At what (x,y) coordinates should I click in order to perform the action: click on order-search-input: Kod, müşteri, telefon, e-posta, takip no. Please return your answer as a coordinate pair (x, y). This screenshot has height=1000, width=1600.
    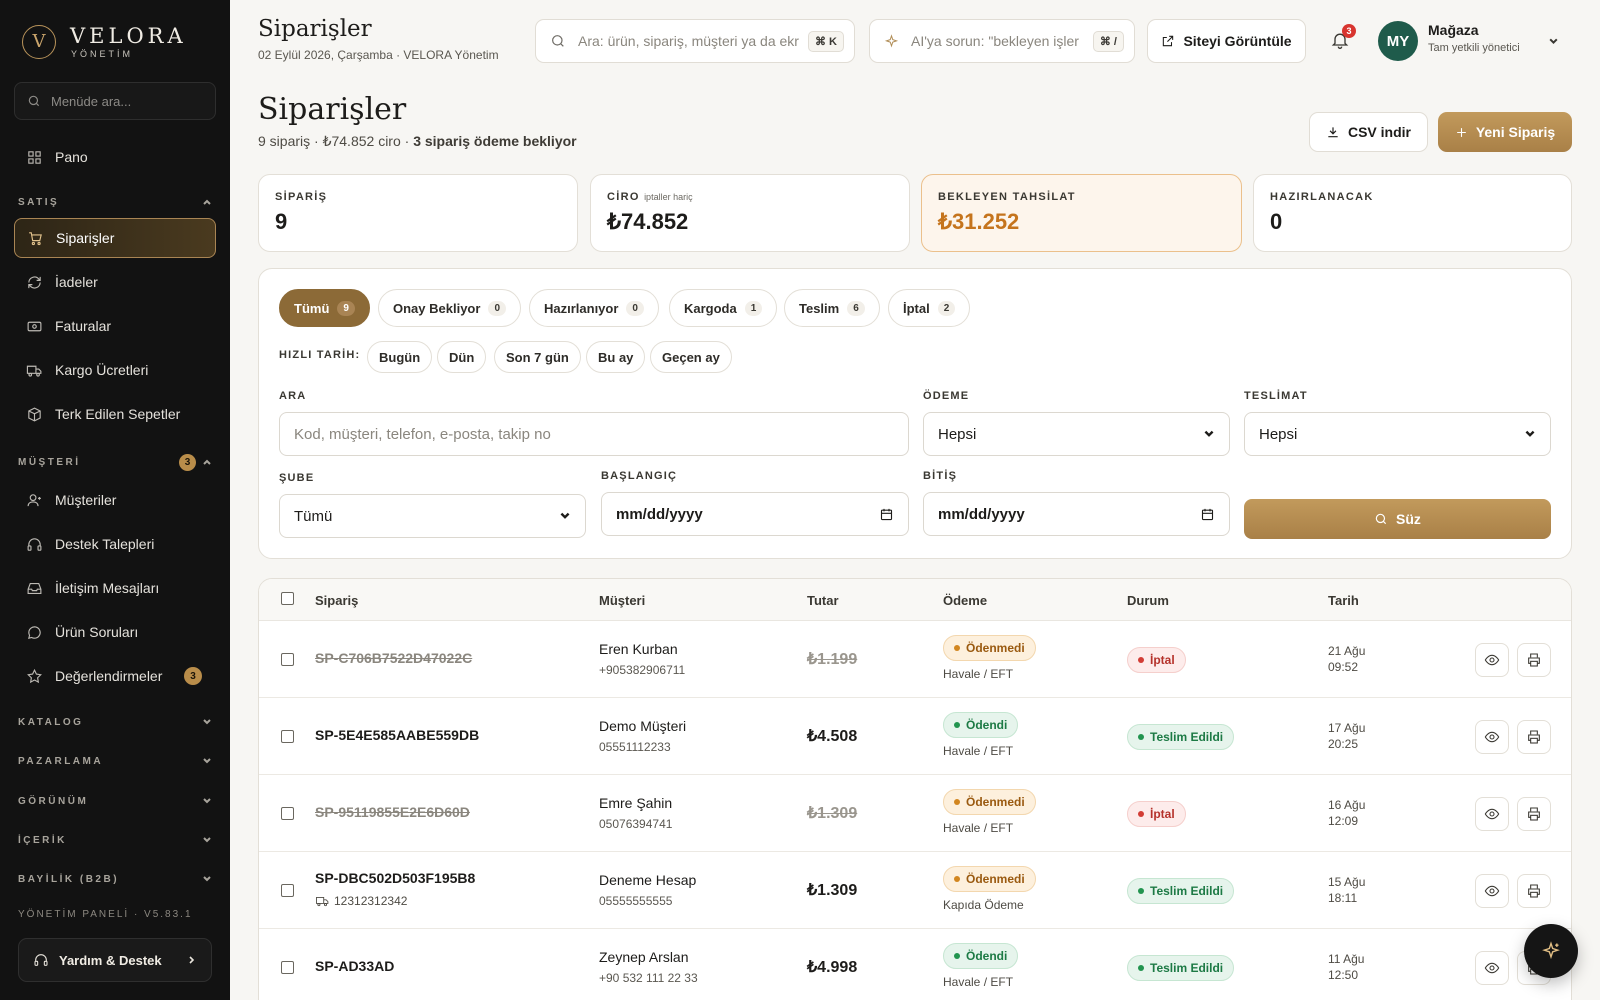
    Looking at the image, I should click on (594, 434).